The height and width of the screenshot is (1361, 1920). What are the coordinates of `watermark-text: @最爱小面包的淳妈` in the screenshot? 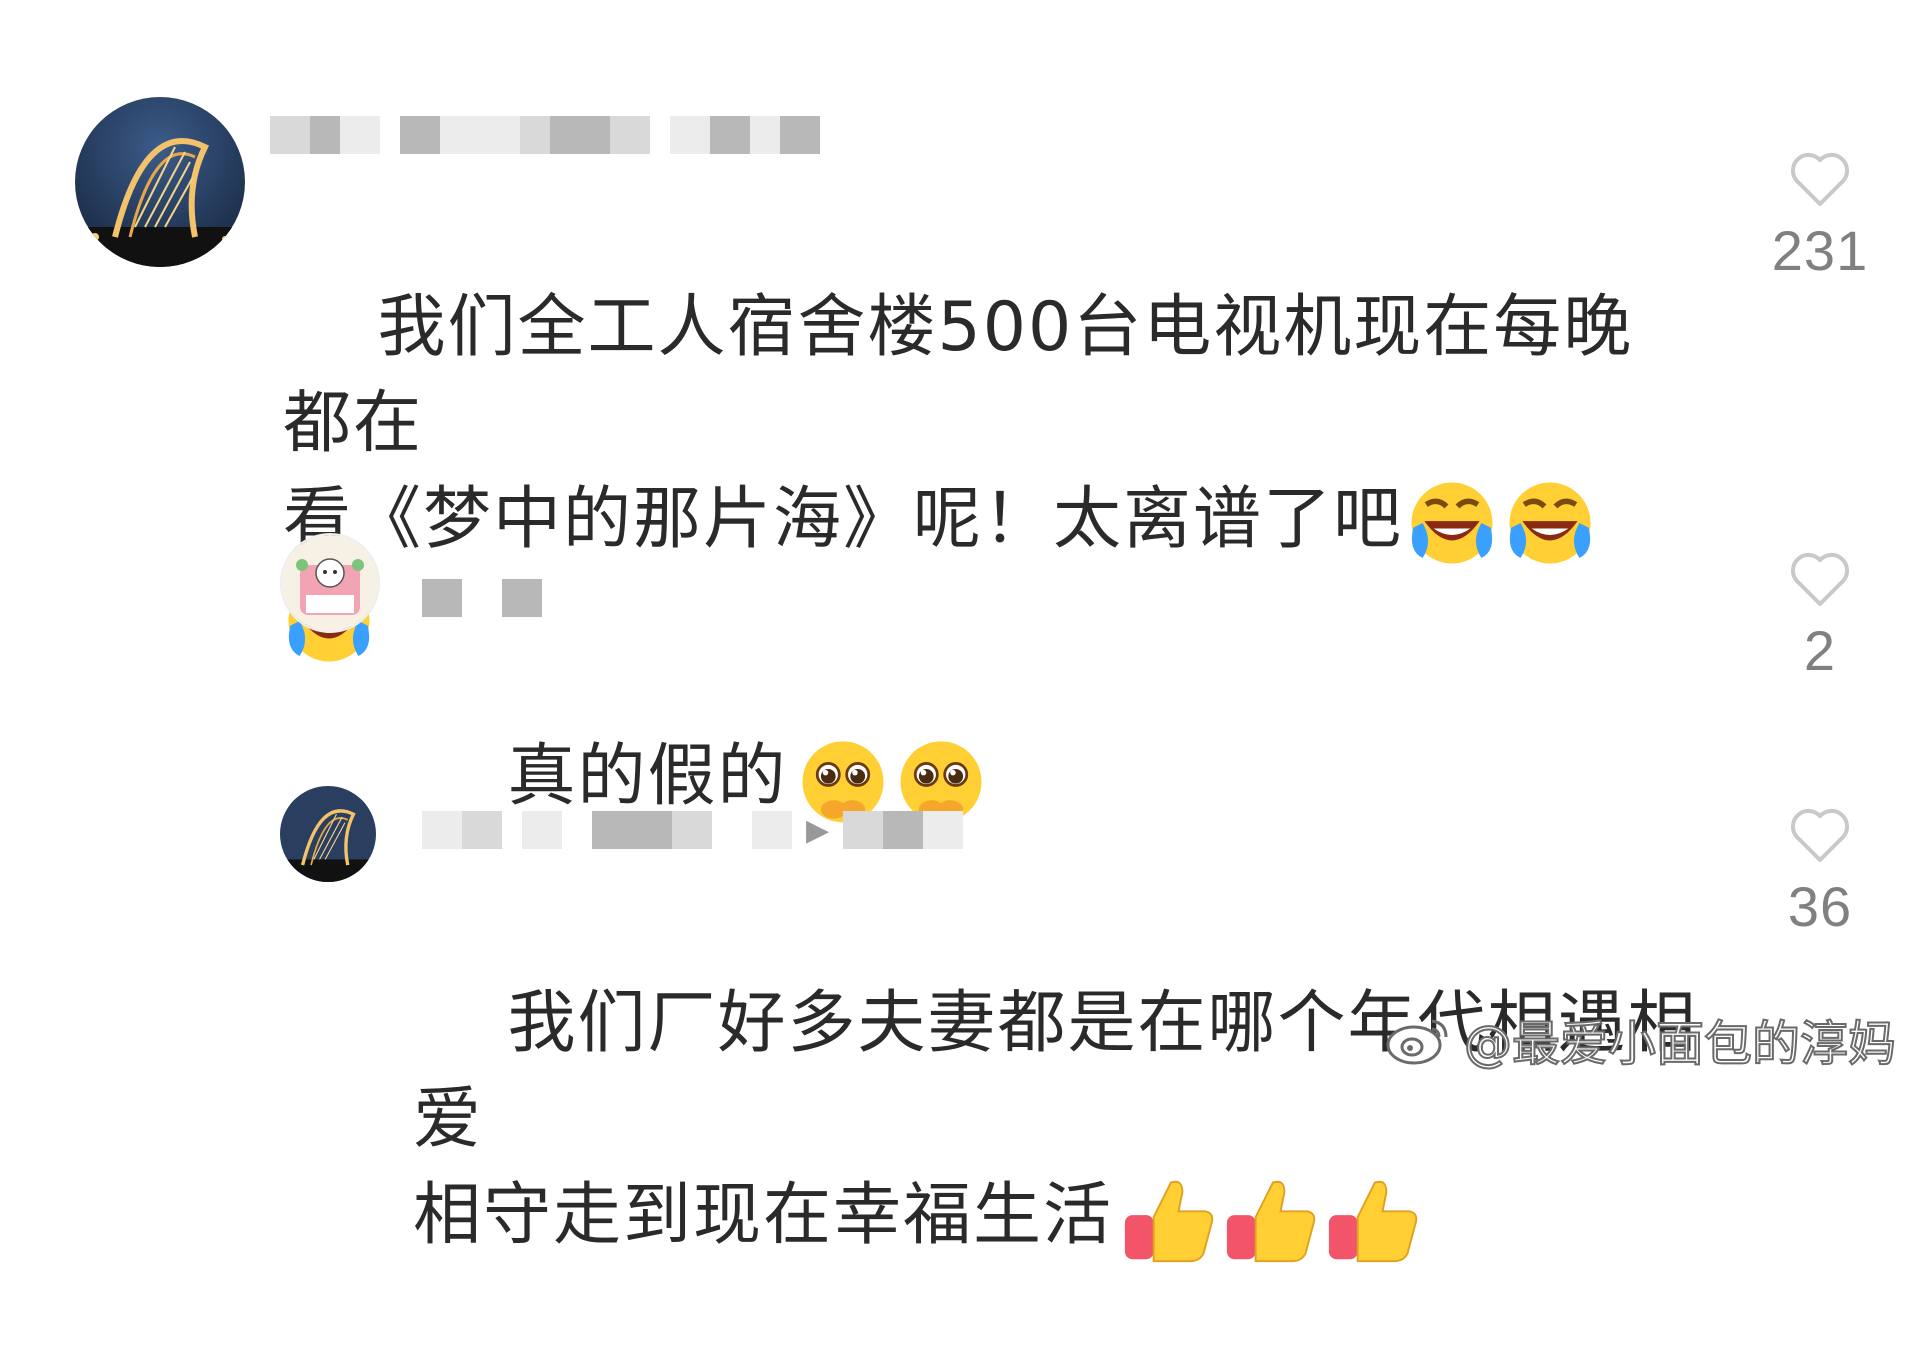 It's located at (1680, 1044).